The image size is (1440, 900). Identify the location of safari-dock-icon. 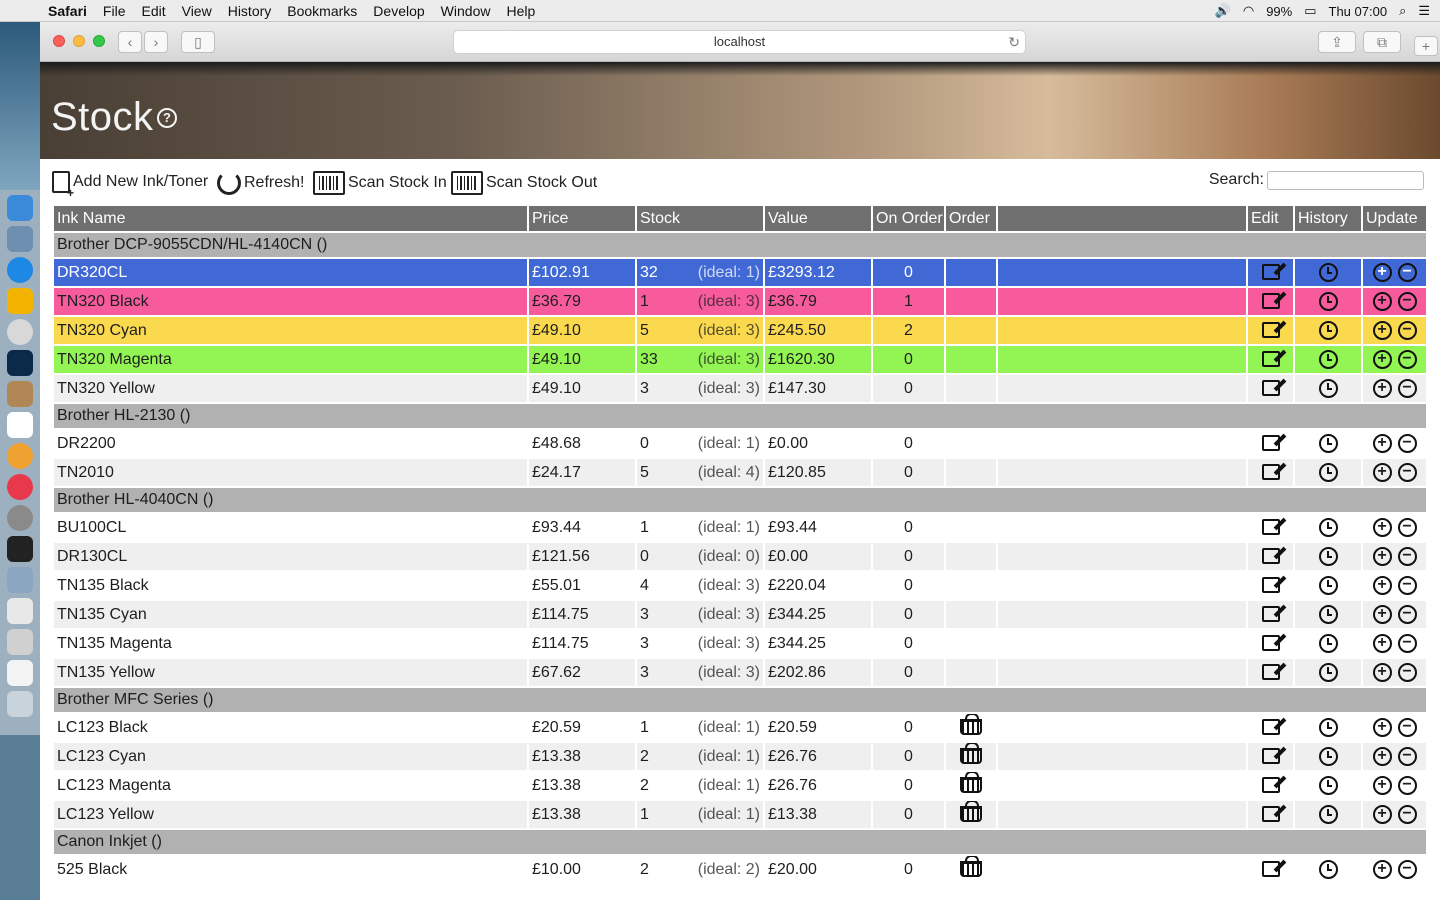
(20, 270).